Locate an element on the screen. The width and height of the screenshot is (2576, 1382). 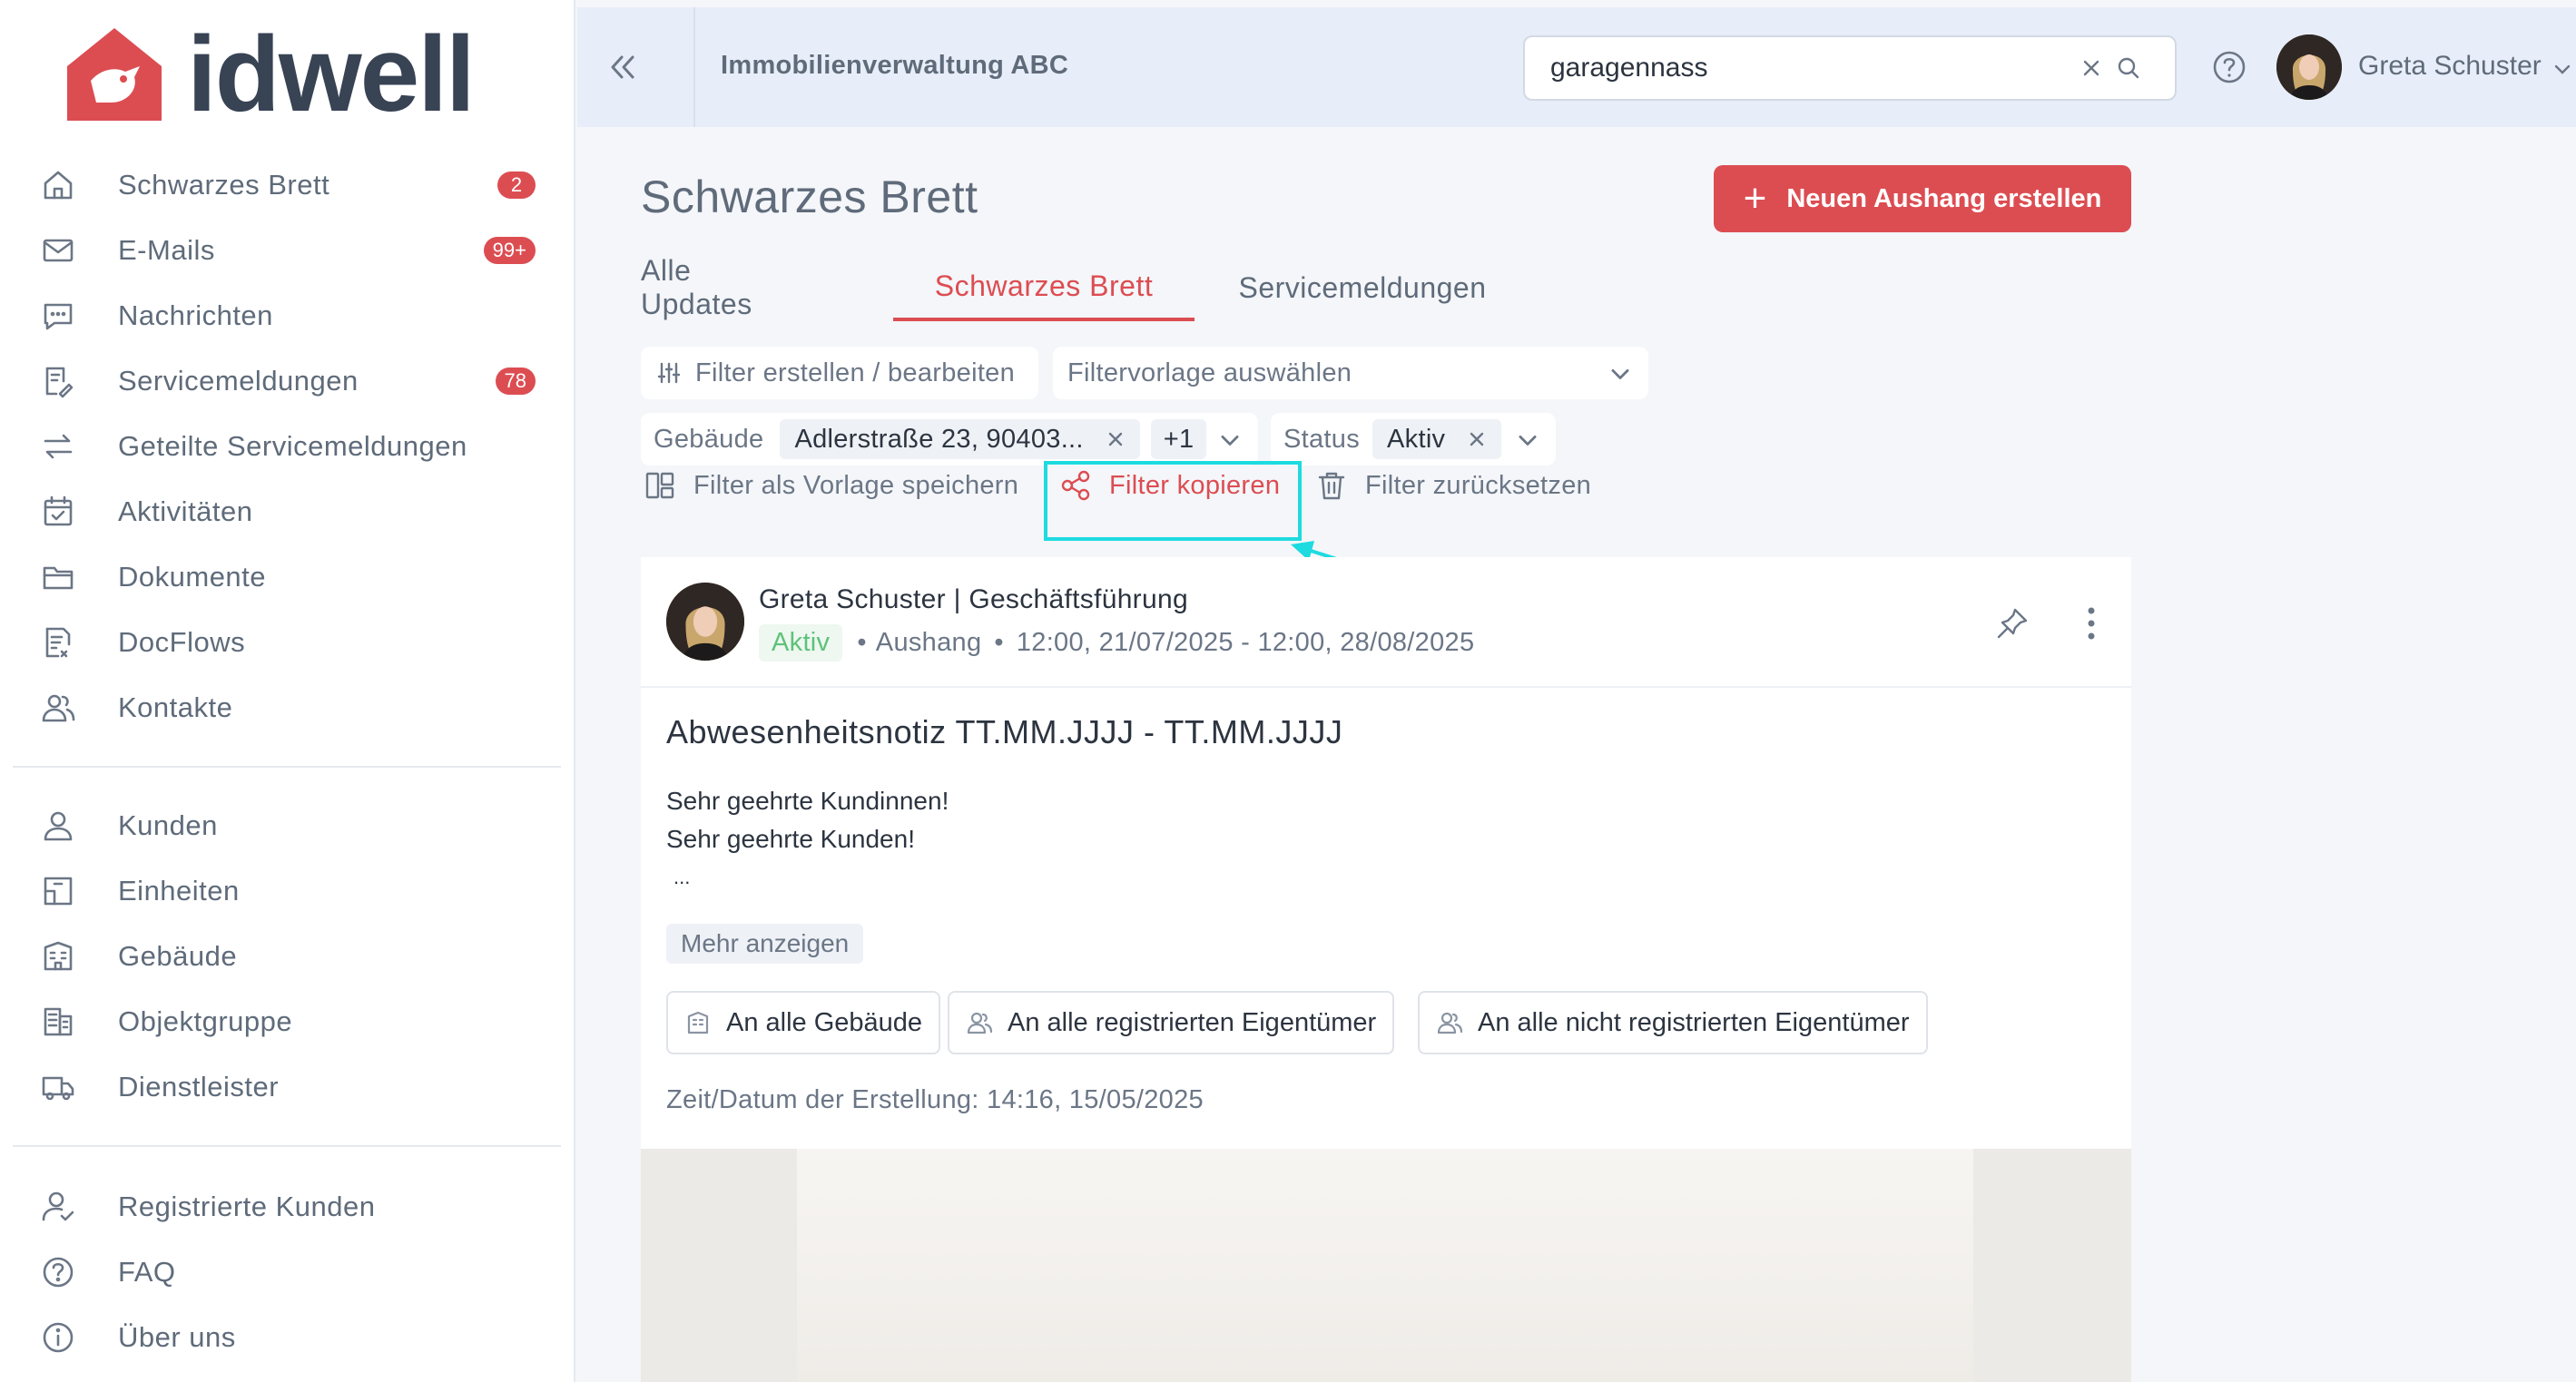
brand-name: idwell is located at coordinates (331, 74).